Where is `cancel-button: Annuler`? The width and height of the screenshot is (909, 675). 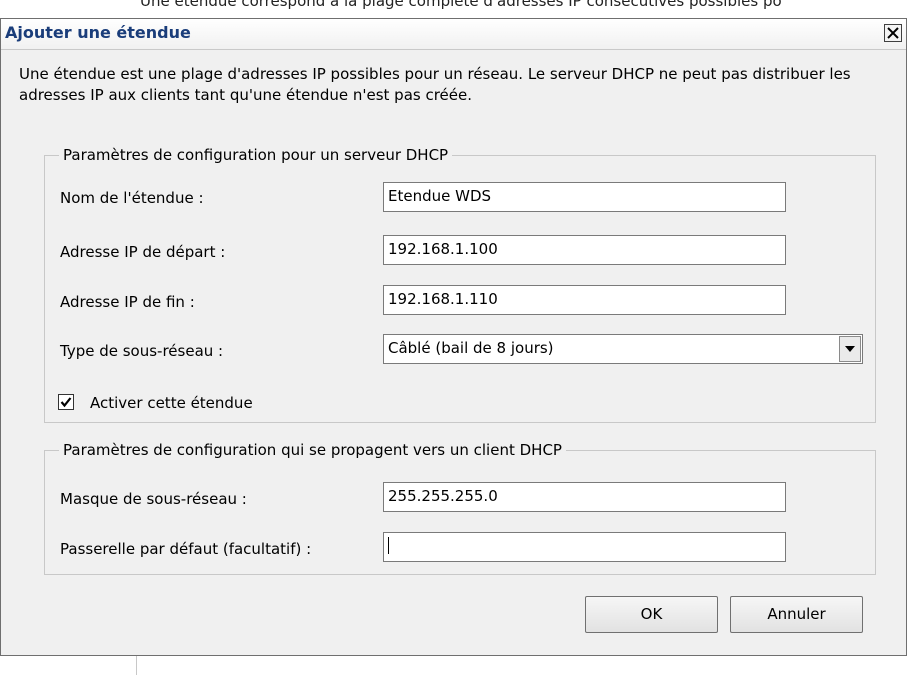
cancel-button: Annuler is located at coordinates (796, 614).